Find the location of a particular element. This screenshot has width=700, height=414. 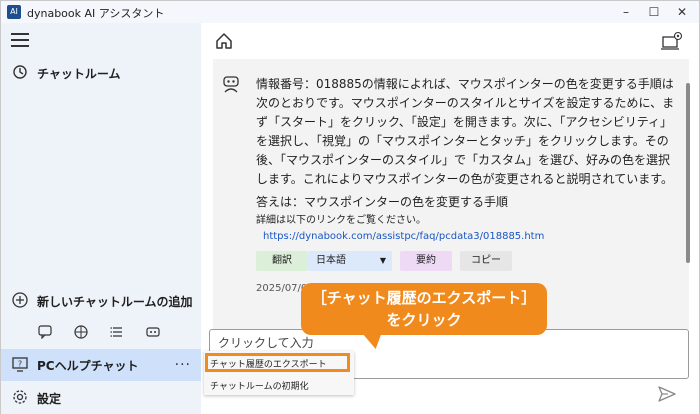

help-icon: ? is located at coordinates (20, 365).